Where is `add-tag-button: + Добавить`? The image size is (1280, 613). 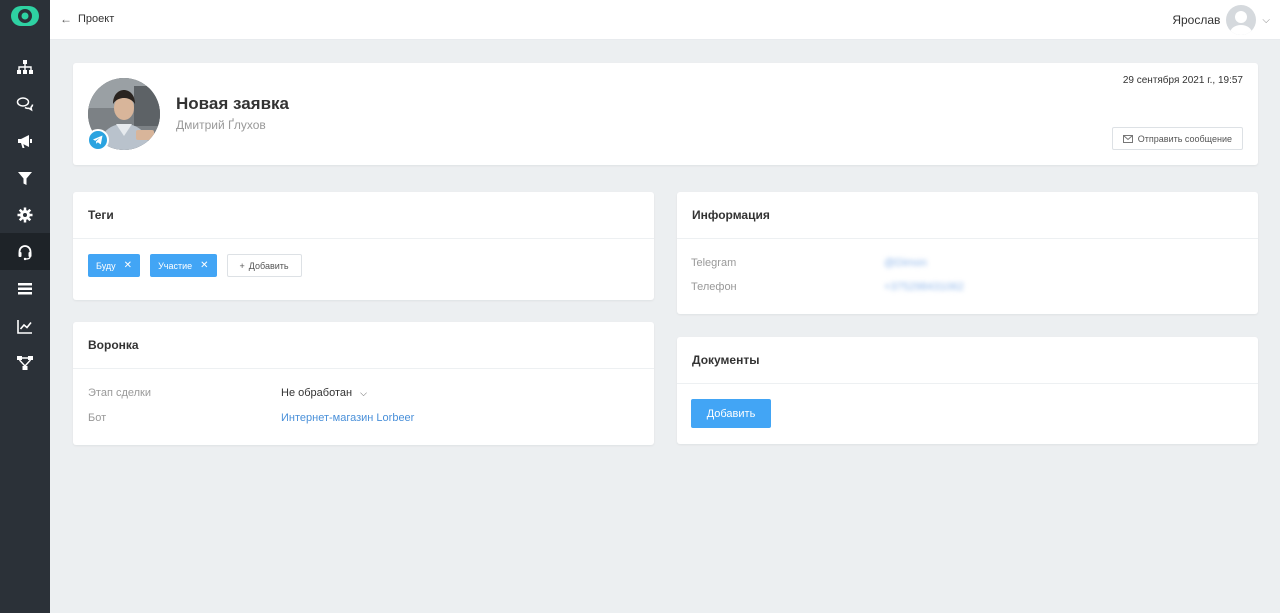
add-tag-button: + Добавить is located at coordinates (264, 265).